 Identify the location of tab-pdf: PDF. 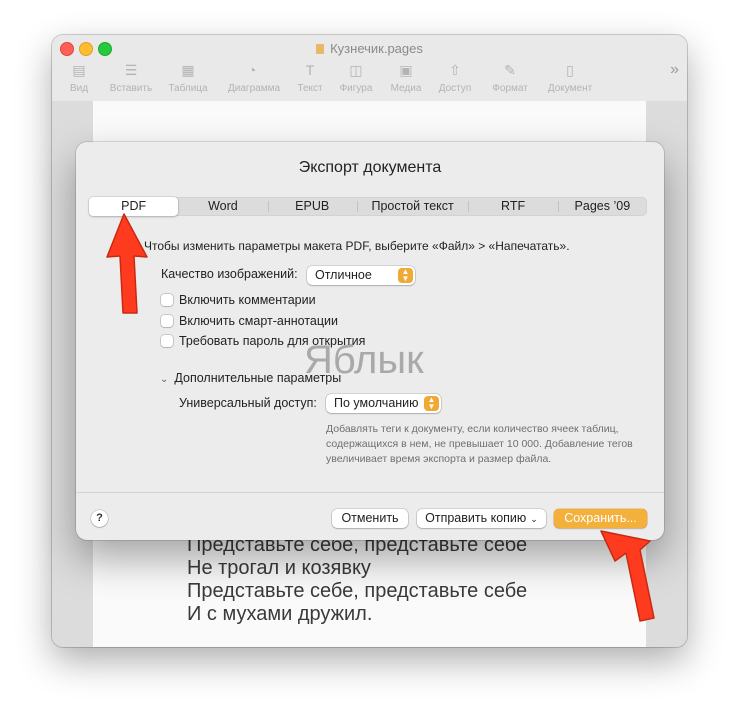
(134, 206).